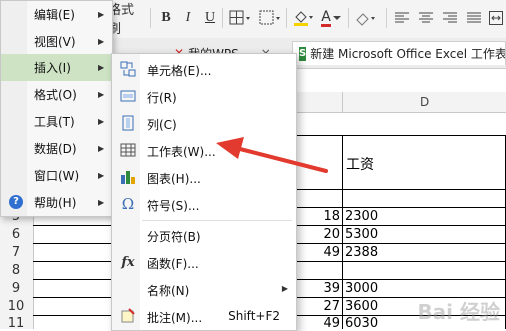  I want to click on menu-item-format: 格式(O) ▶, so click(56, 94).